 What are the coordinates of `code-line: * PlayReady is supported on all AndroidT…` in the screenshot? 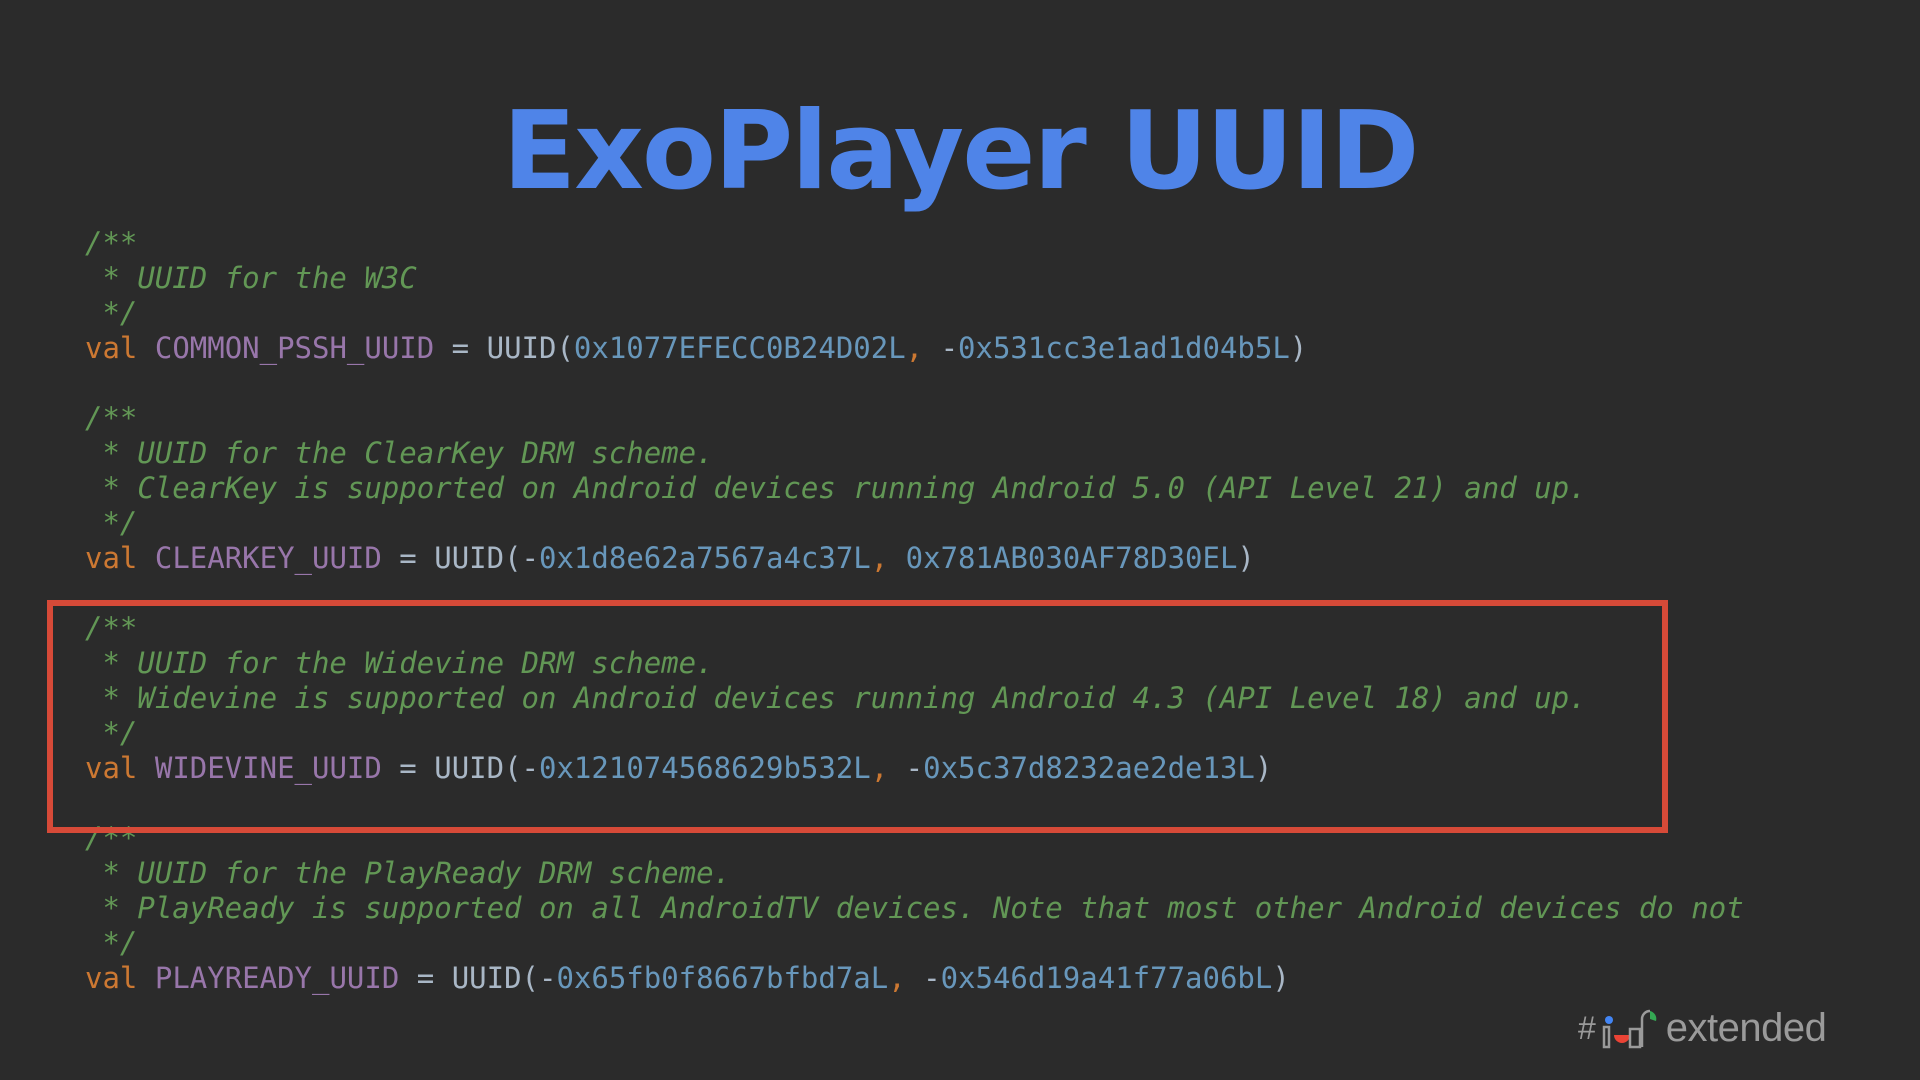 It's located at (914, 908).